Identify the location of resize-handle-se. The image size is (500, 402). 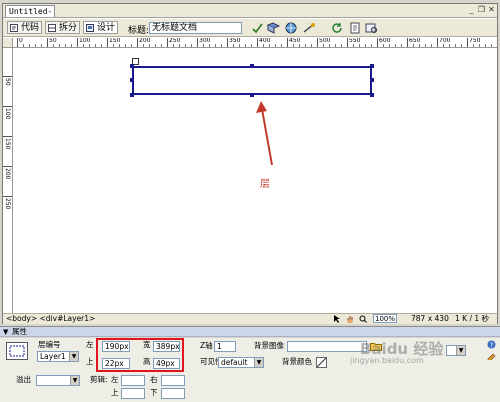
(372, 95).